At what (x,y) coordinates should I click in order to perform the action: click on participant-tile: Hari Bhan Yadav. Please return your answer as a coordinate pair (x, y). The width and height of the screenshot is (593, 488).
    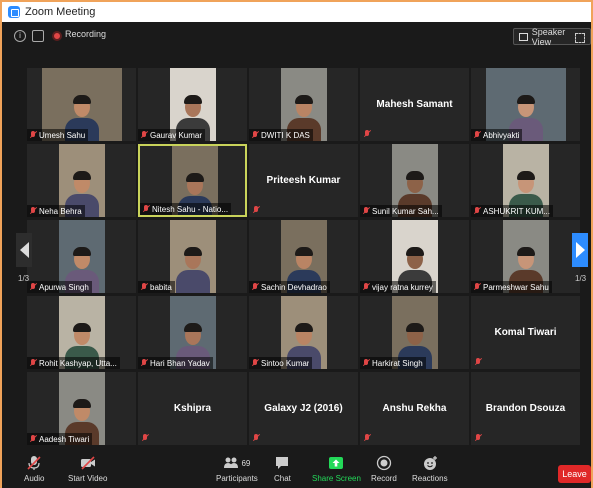
    Looking at the image, I should click on (192, 332).